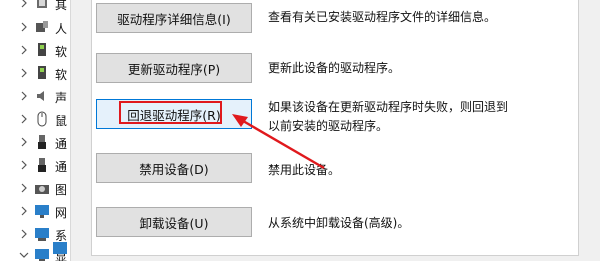 The image size is (600, 261). I want to click on tree-item-label: 人, so click(61, 29).